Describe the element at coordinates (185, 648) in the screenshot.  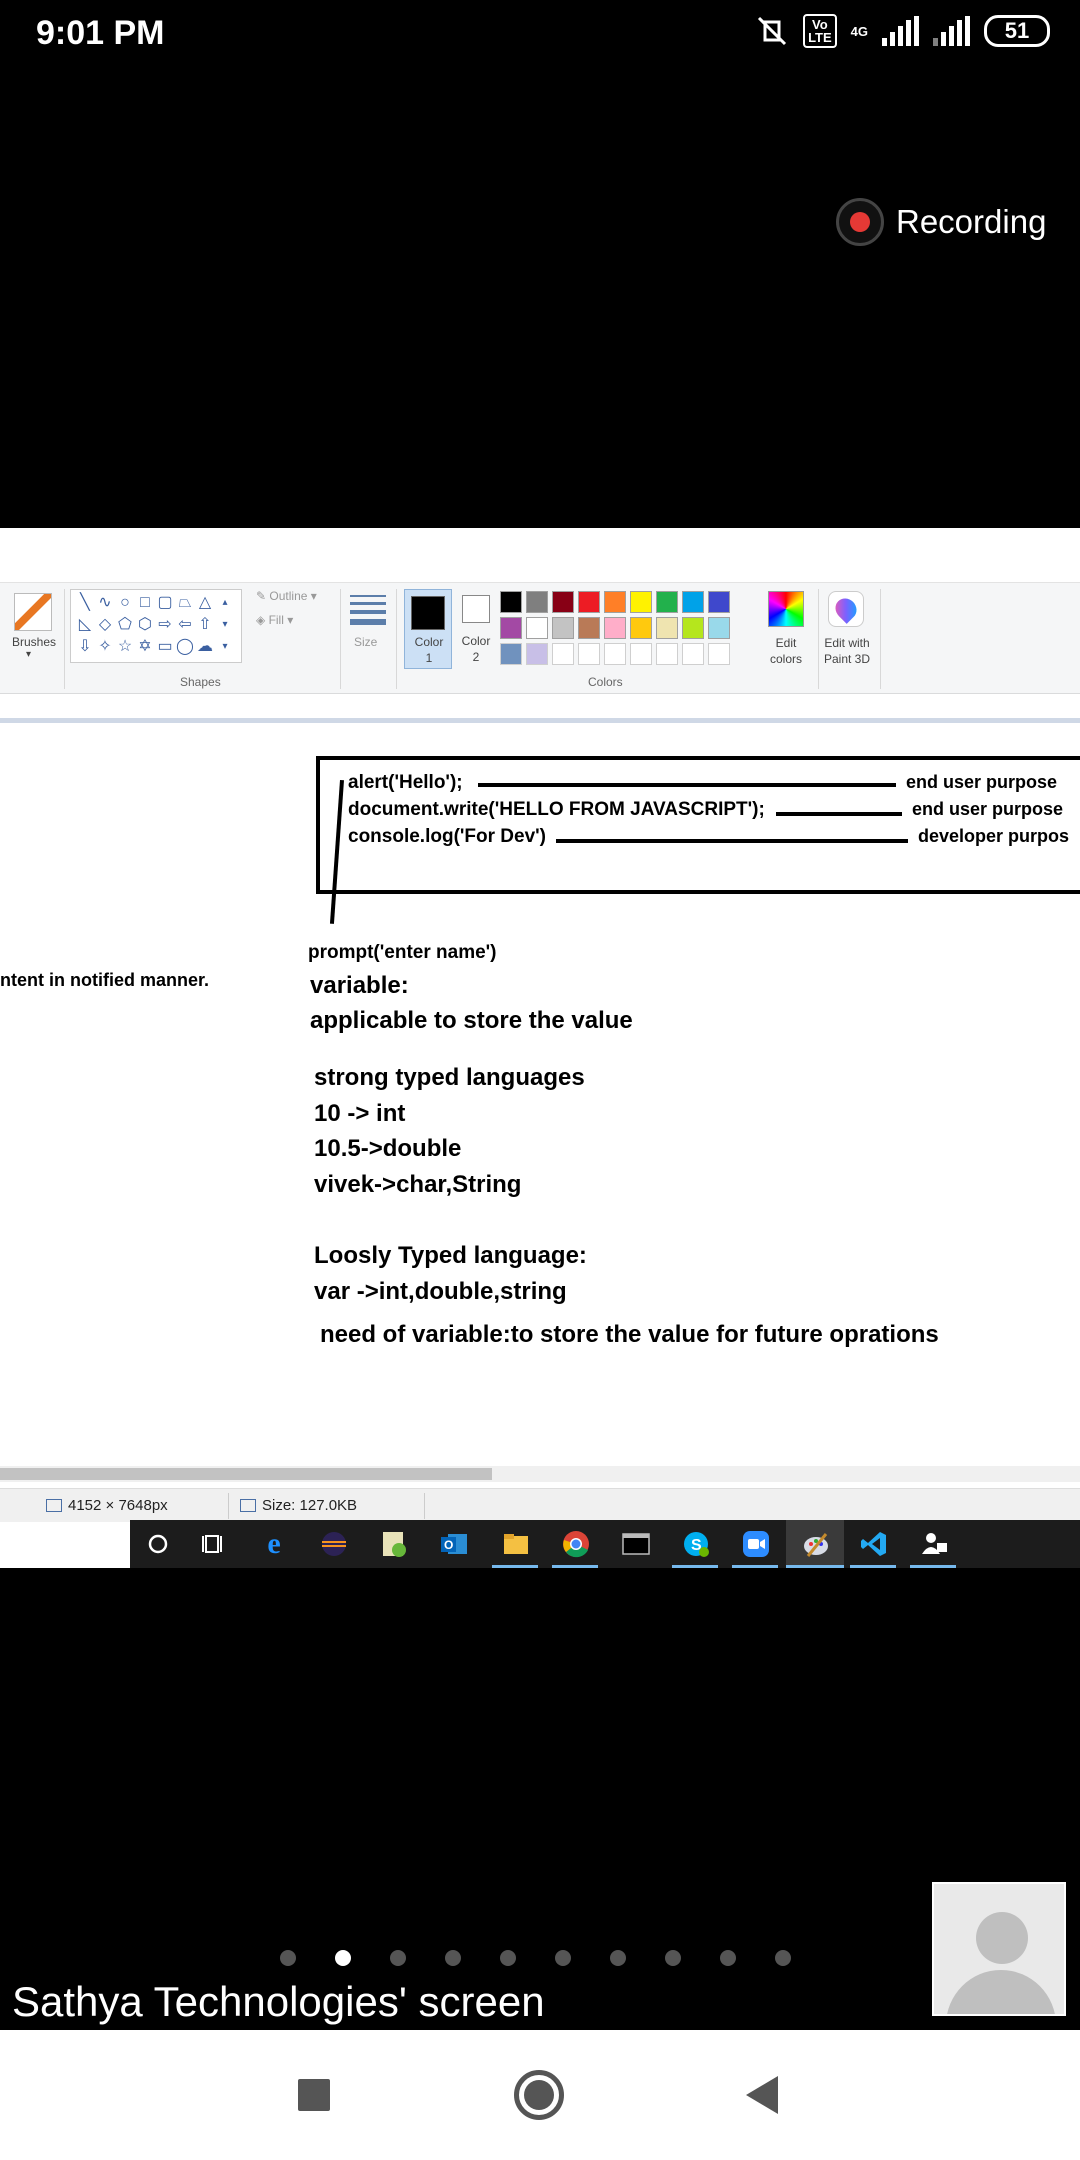
I see `callout-oval-shape-icon: ◯` at that location.